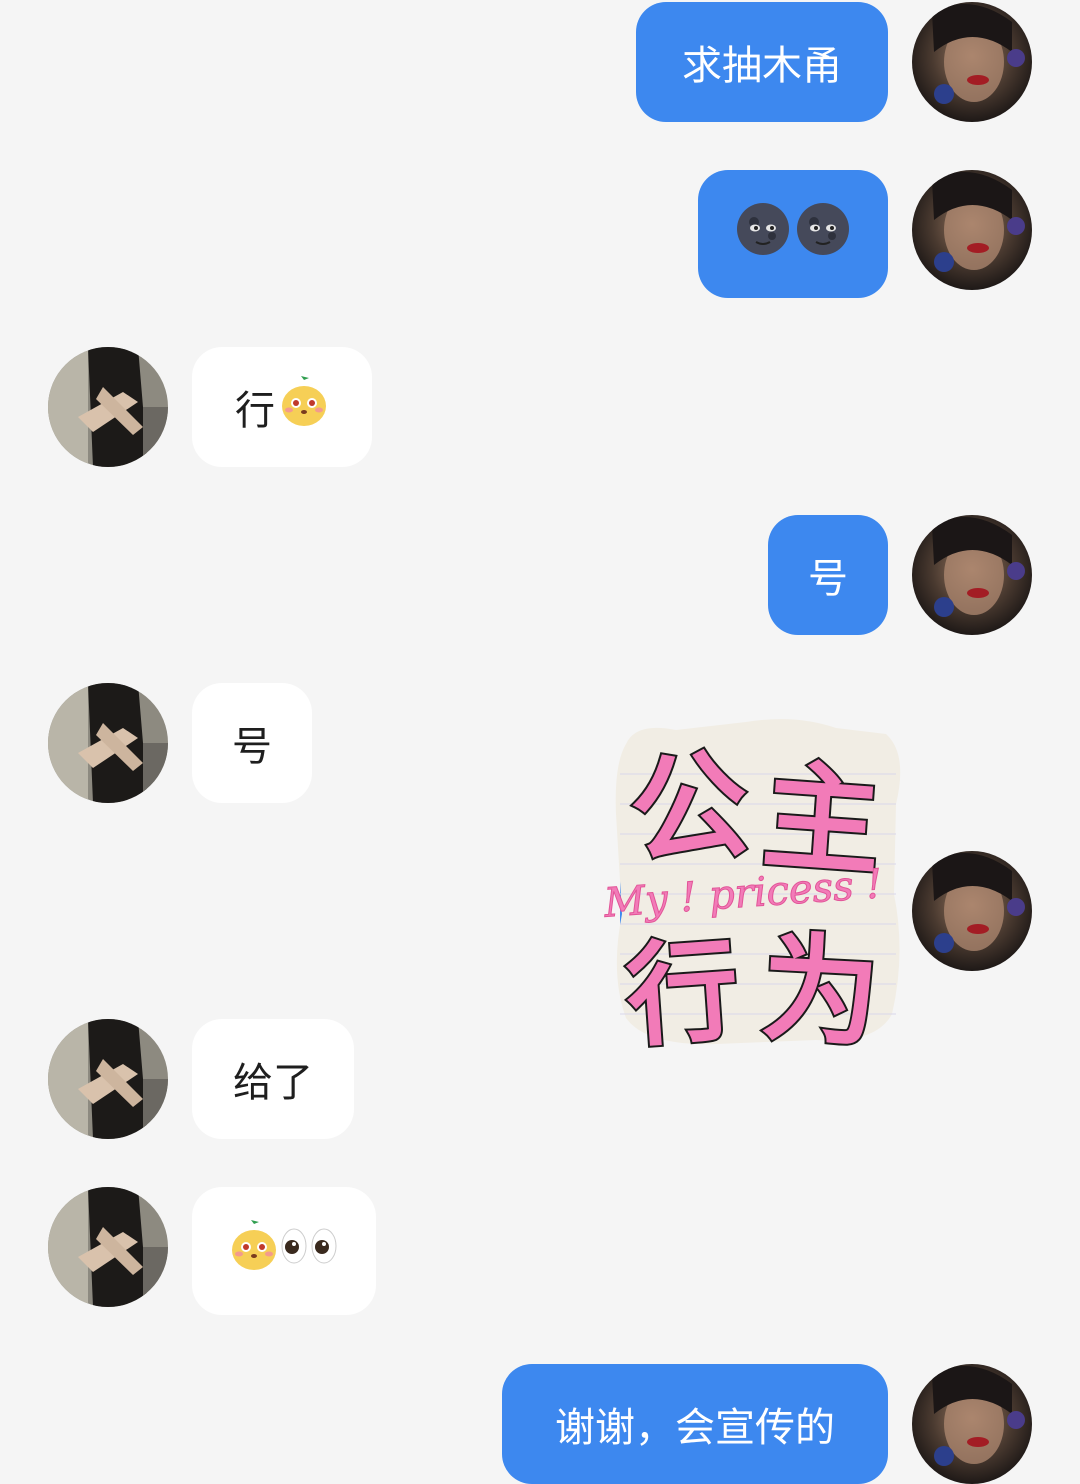 The height and width of the screenshot is (1484, 1080). What do you see at coordinates (762, 66) in the screenshot?
I see `message-text: 求抽木甬` at bounding box center [762, 66].